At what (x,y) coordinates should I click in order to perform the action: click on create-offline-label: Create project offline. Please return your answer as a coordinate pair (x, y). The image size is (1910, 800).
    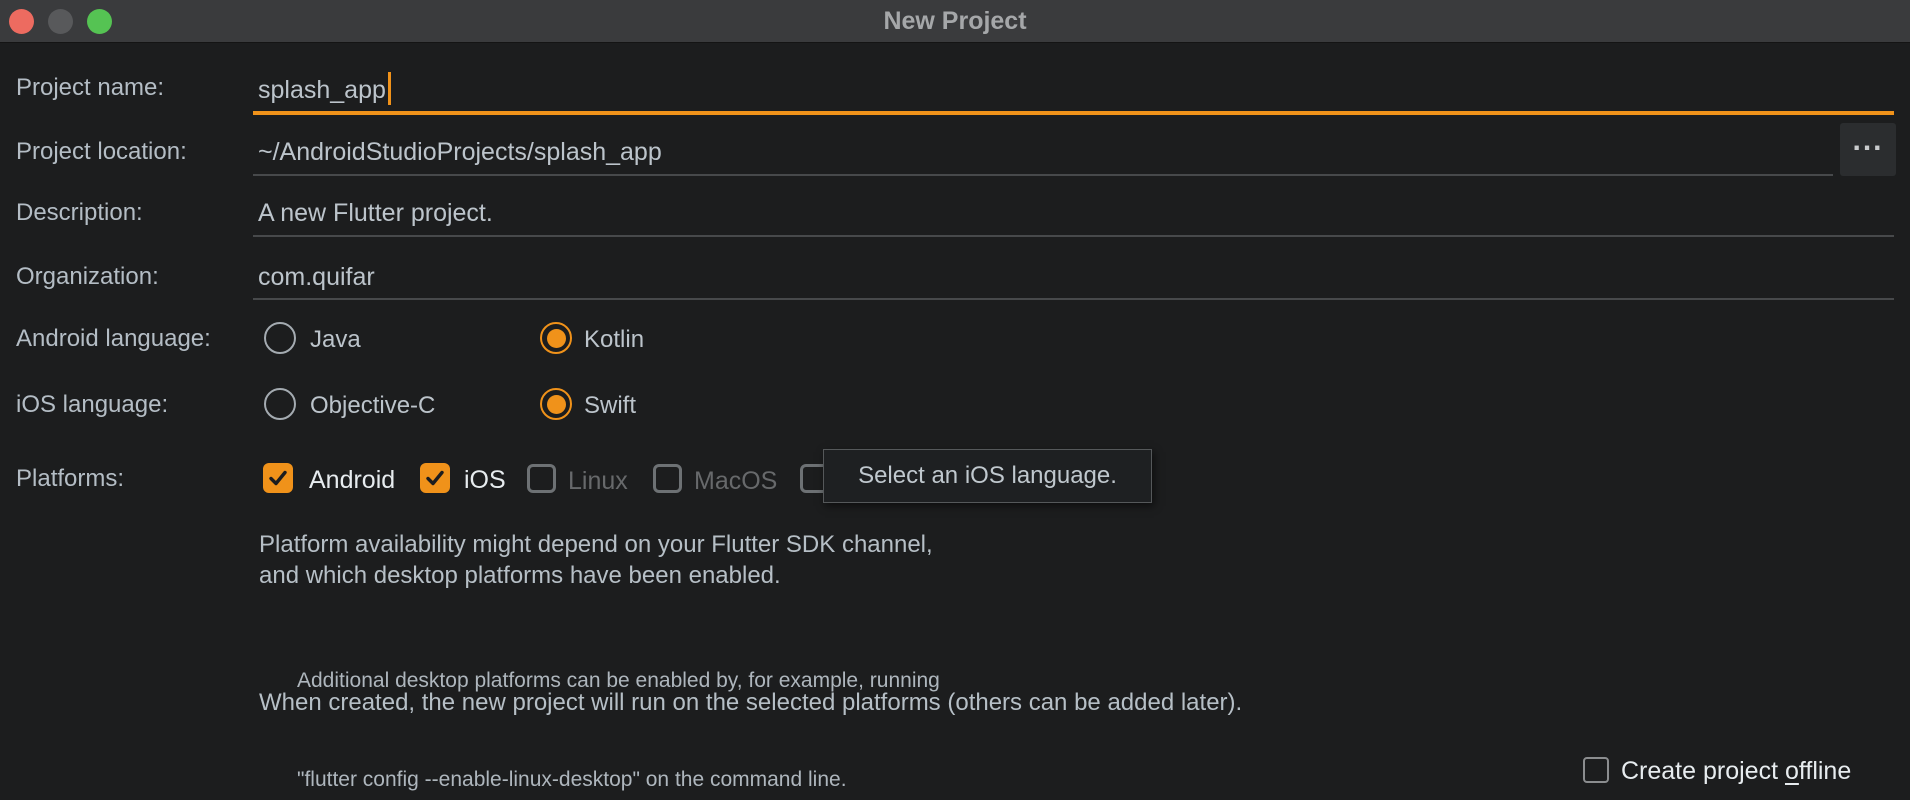
    Looking at the image, I should click on (1736, 771).